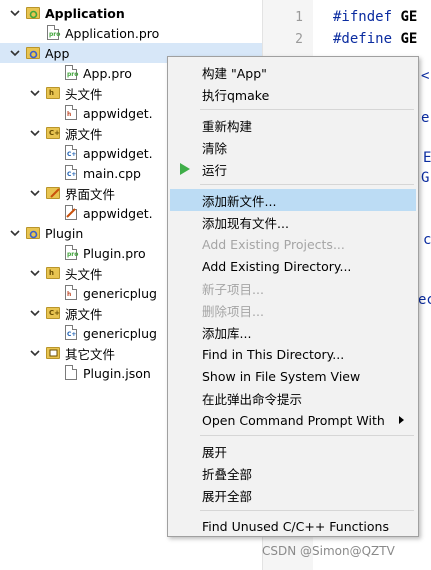  I want to click on tree-item-label: 界面文件, so click(90, 194).